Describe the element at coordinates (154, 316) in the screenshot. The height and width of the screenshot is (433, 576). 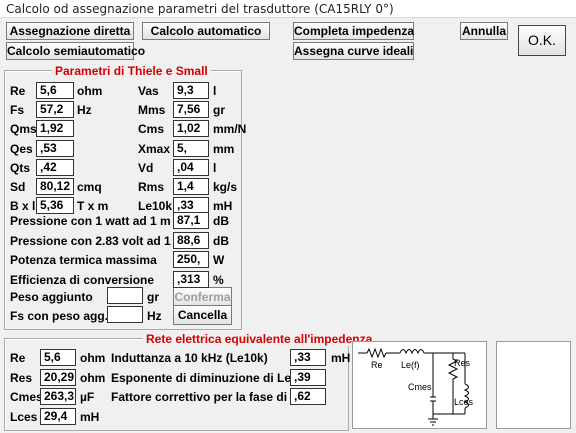
I see `fs-peso-unit: Hz` at that location.